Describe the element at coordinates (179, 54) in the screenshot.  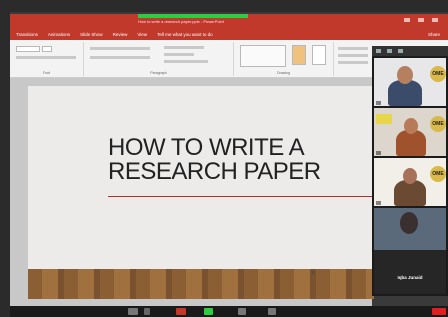
I see `align-text-button` at that location.